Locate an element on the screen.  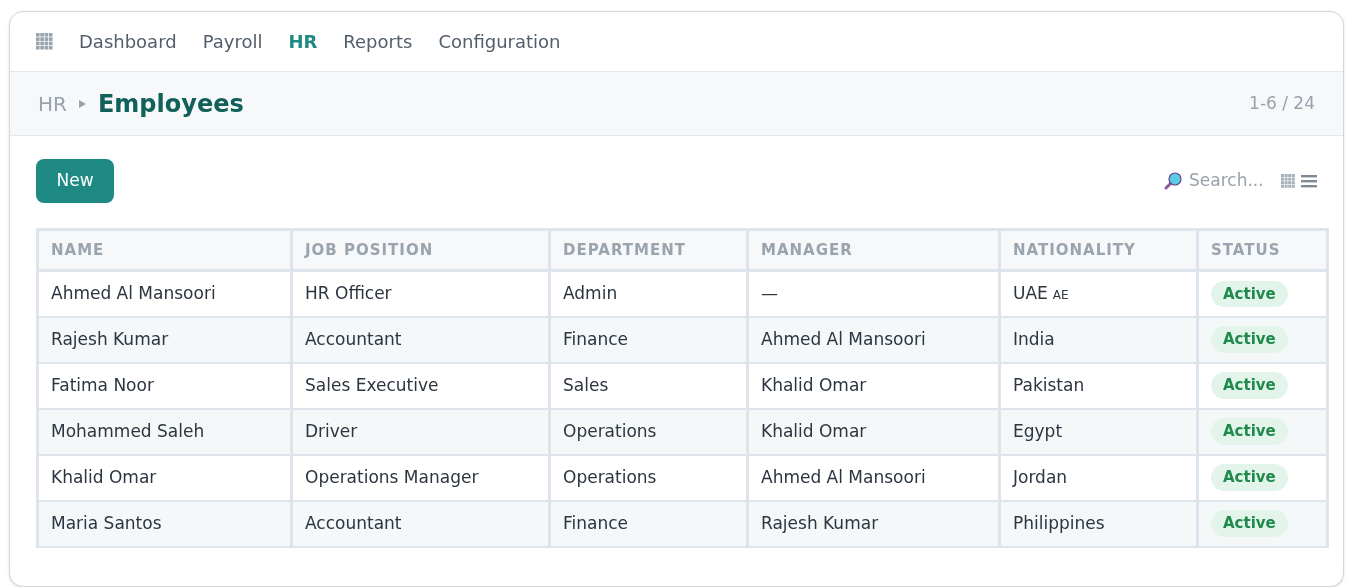
column-header: DEPARTMENT is located at coordinates (648, 250).